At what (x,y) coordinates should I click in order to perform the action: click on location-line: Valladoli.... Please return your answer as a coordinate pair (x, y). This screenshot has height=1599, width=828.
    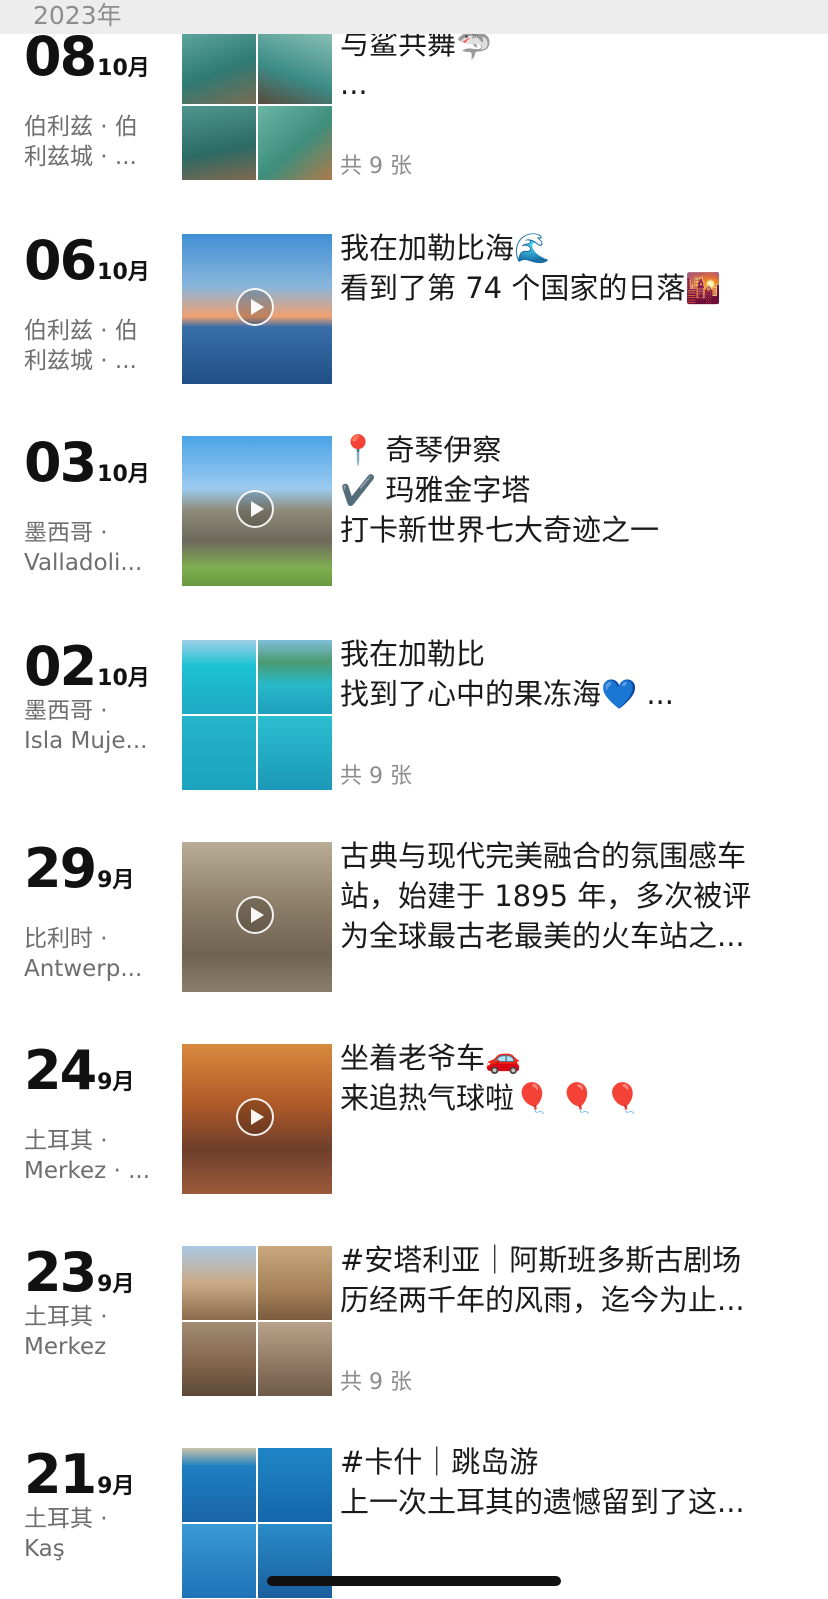
    Looking at the image, I should click on (83, 563).